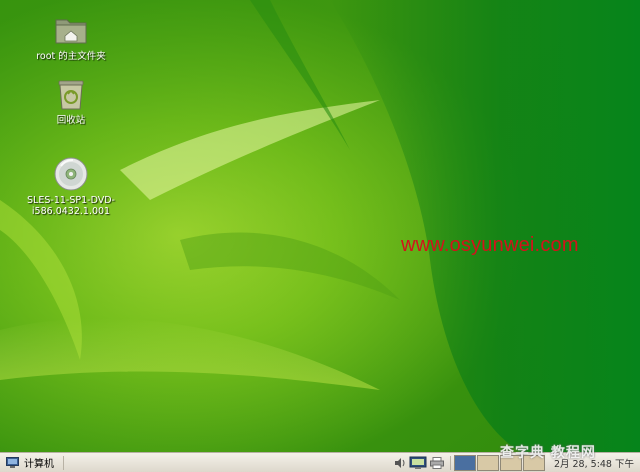  Describe the element at coordinates (71, 206) in the screenshot. I see `desktop-icon-label: SLES-11-SP1-DVD- i586.0432.1.001` at that location.